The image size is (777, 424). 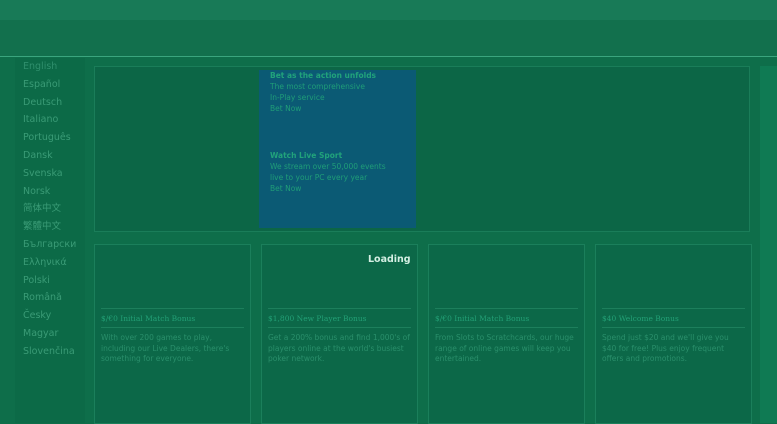 What do you see at coordinates (49, 156) in the screenshot?
I see `language-item-dansk: Dansk` at bounding box center [49, 156].